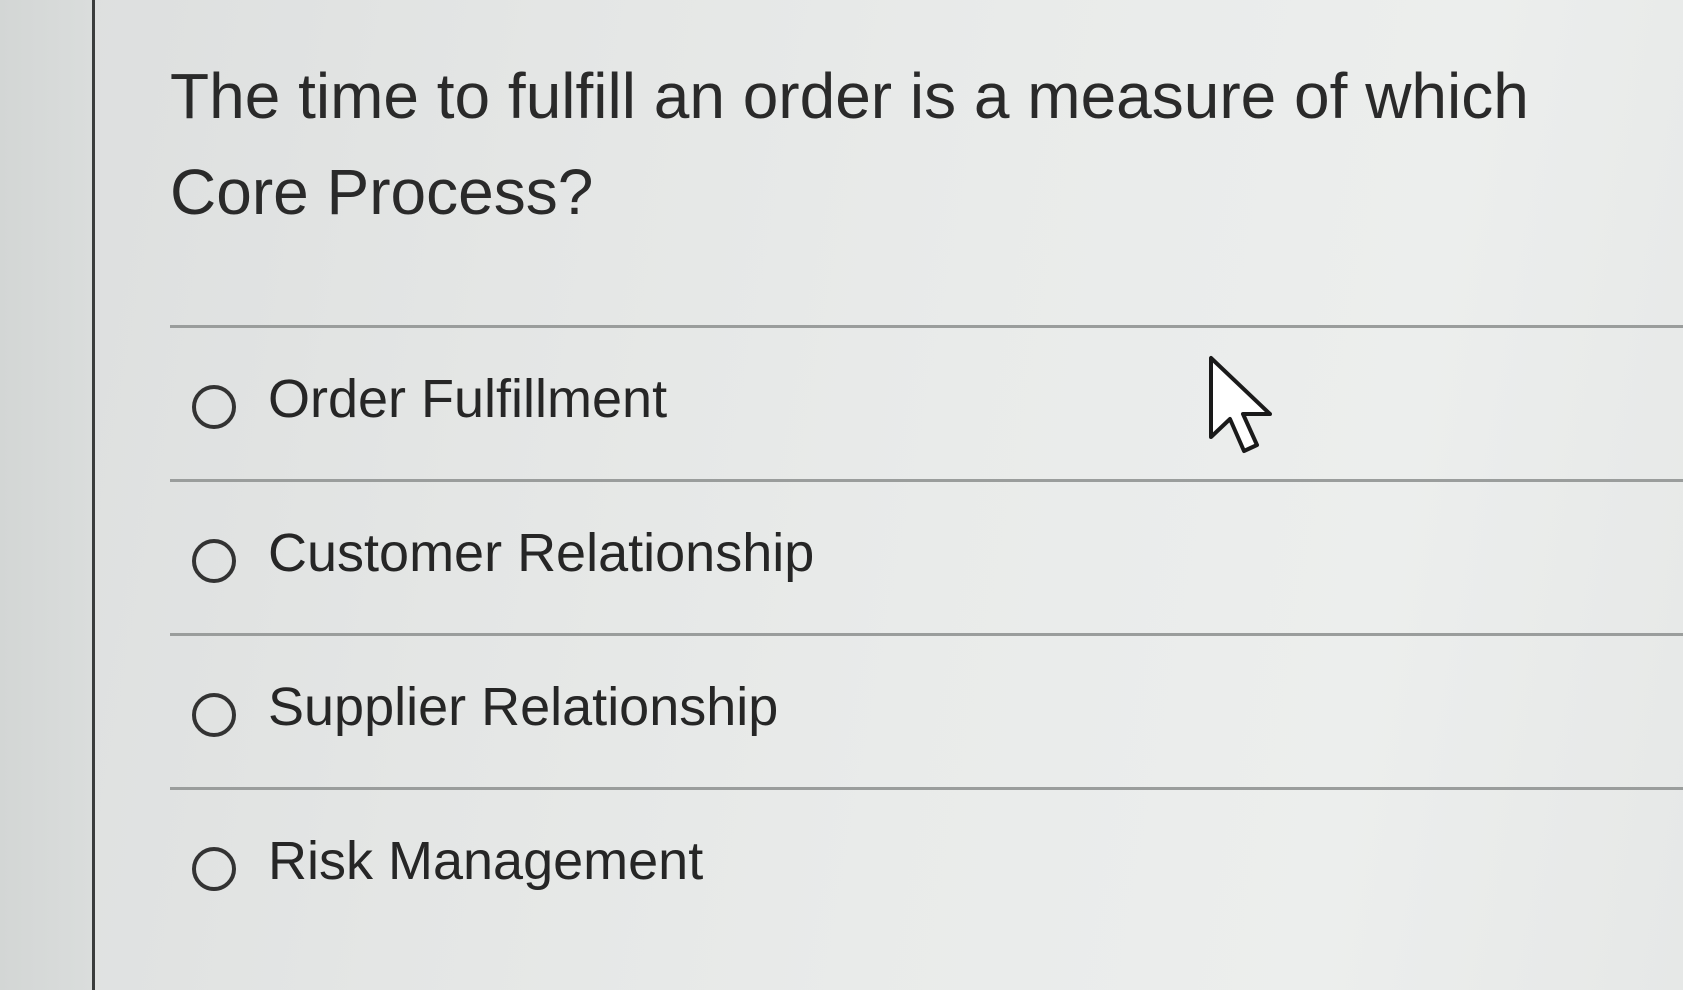 The width and height of the screenshot is (1683, 990). What do you see at coordinates (926, 711) in the screenshot?
I see `option-supplier-relationship: Supplier Relationship` at bounding box center [926, 711].